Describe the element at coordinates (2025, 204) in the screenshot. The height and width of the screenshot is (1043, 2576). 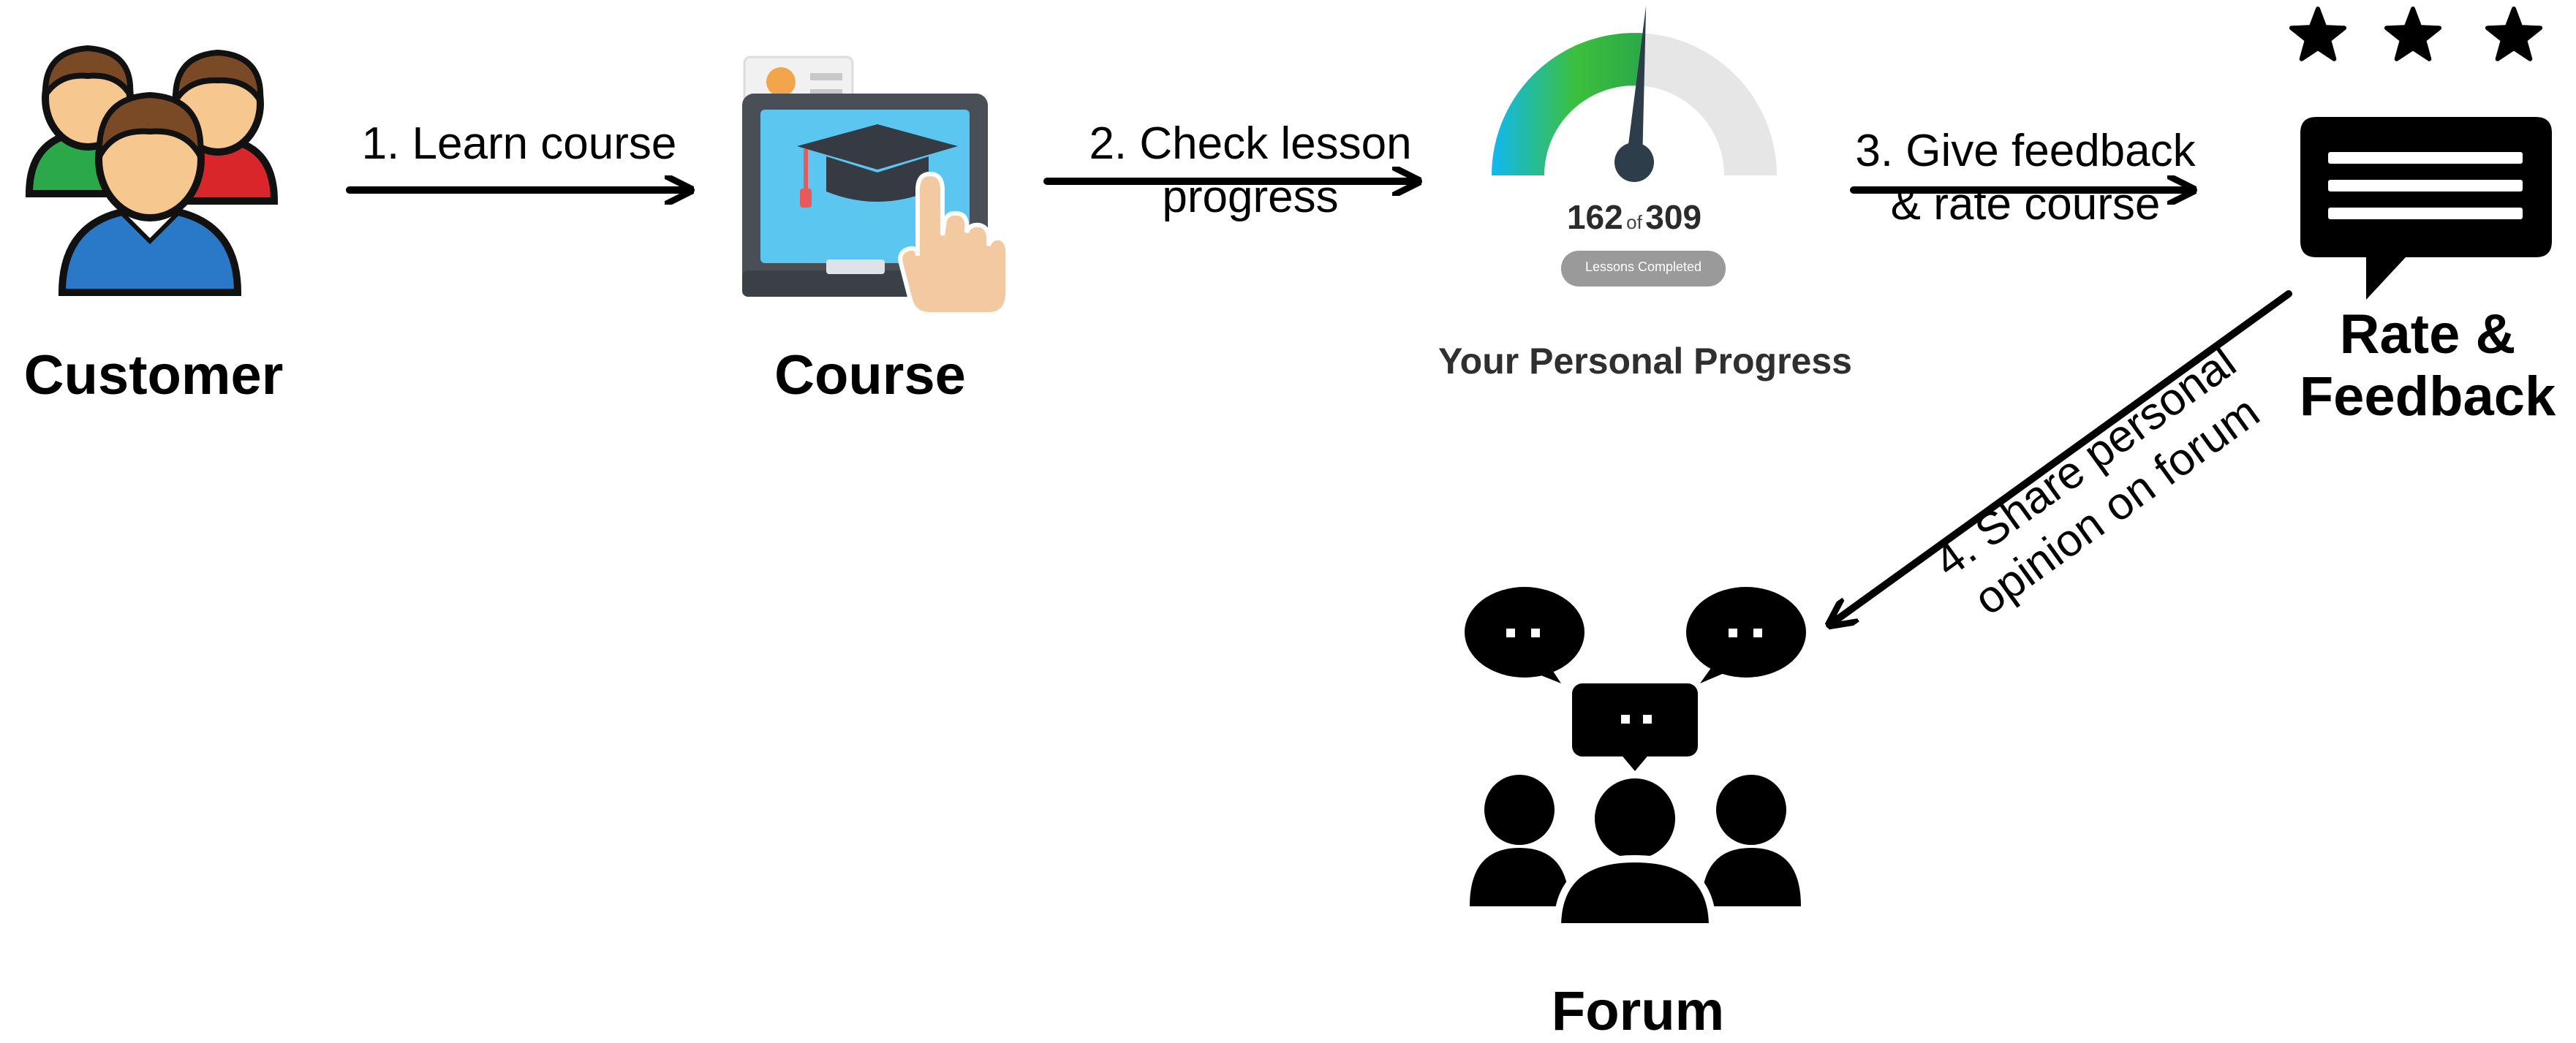
I see `edge-label-feedback-line2: & rate course` at that location.